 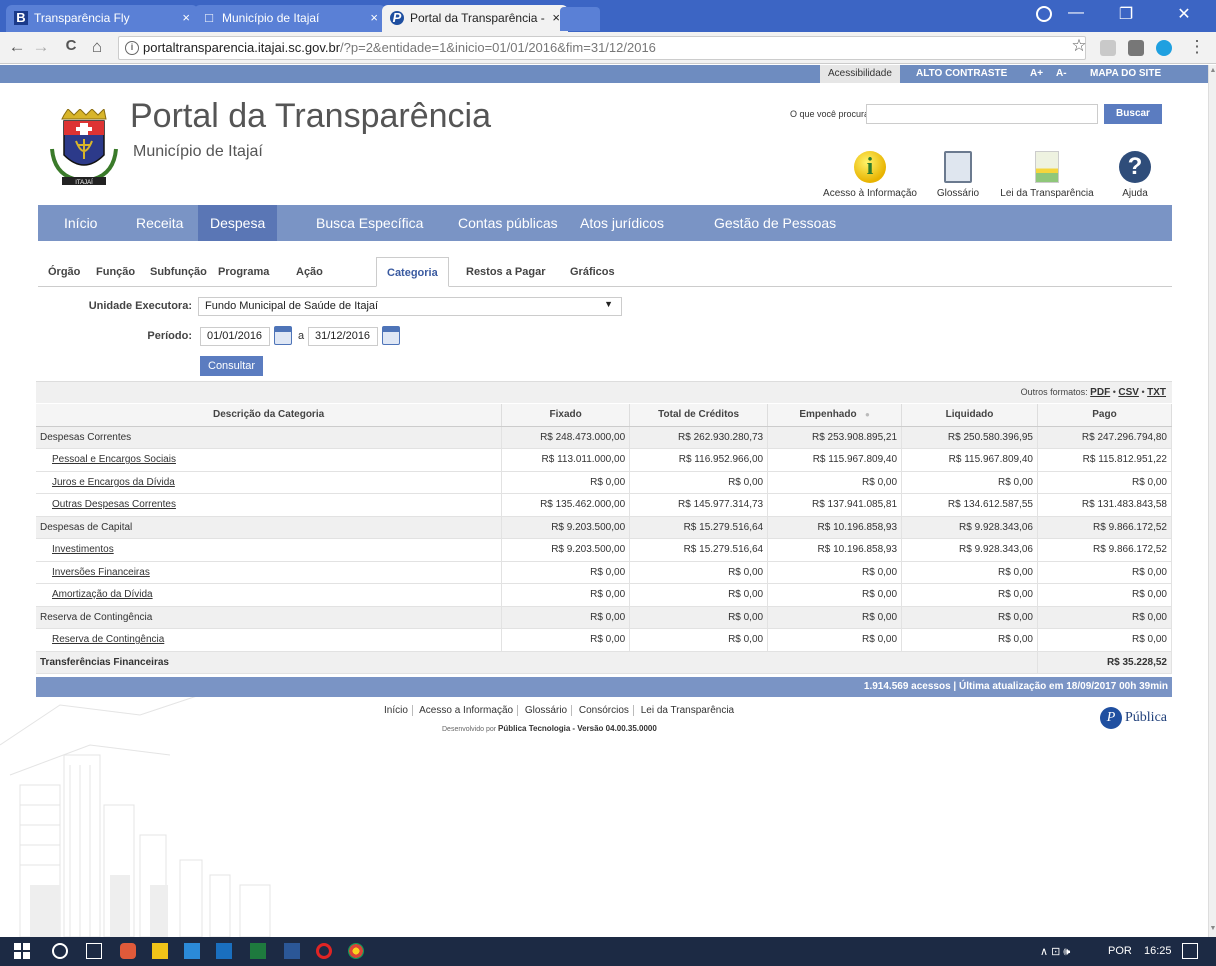 What do you see at coordinates (580, 19) in the screenshot?
I see `new-tab-button` at bounding box center [580, 19].